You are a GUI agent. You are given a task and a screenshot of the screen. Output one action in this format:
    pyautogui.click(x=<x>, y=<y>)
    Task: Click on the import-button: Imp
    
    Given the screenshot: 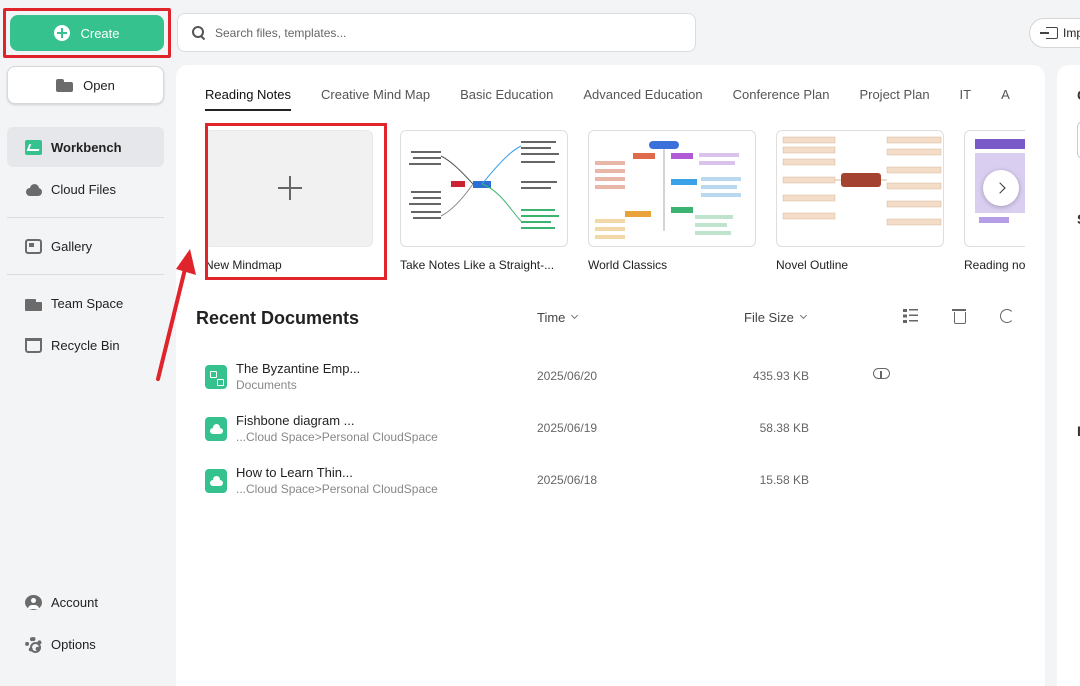 What is the action you would take?
    pyautogui.click(x=1054, y=33)
    